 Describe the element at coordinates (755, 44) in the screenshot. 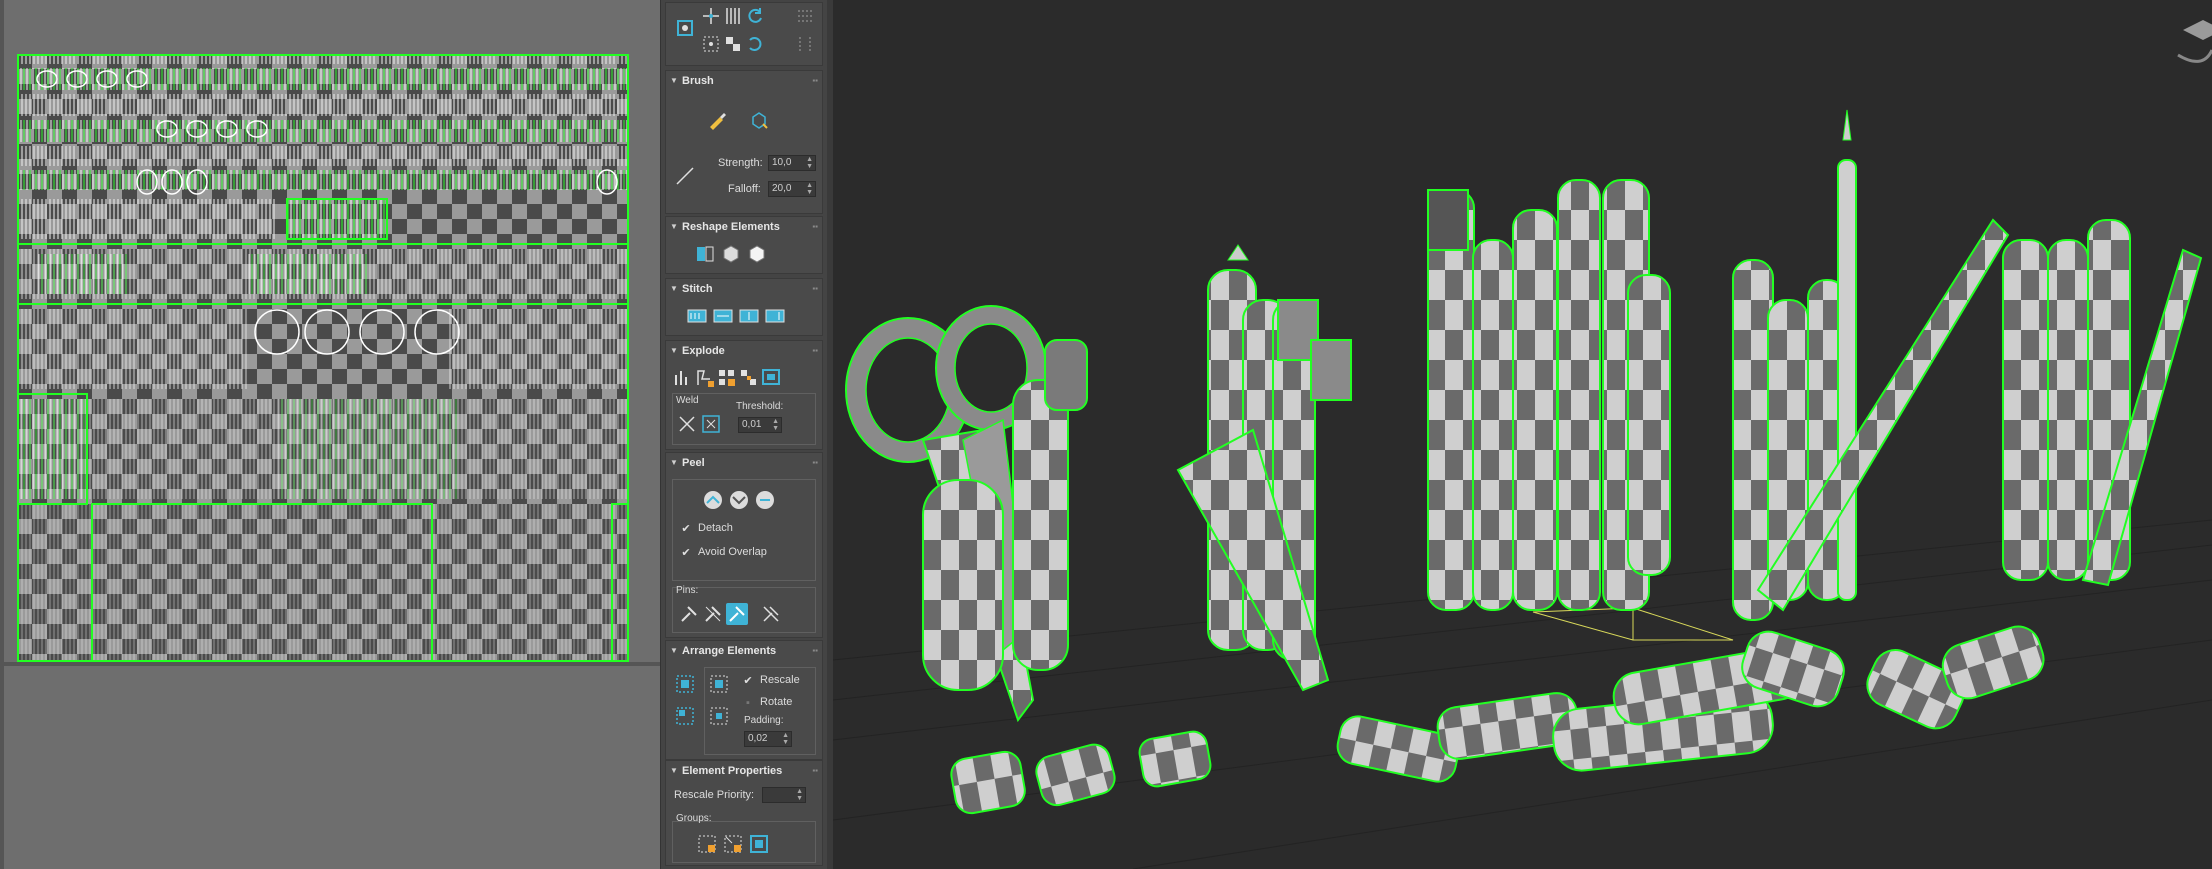

I see `rotate-cw-icon` at that location.